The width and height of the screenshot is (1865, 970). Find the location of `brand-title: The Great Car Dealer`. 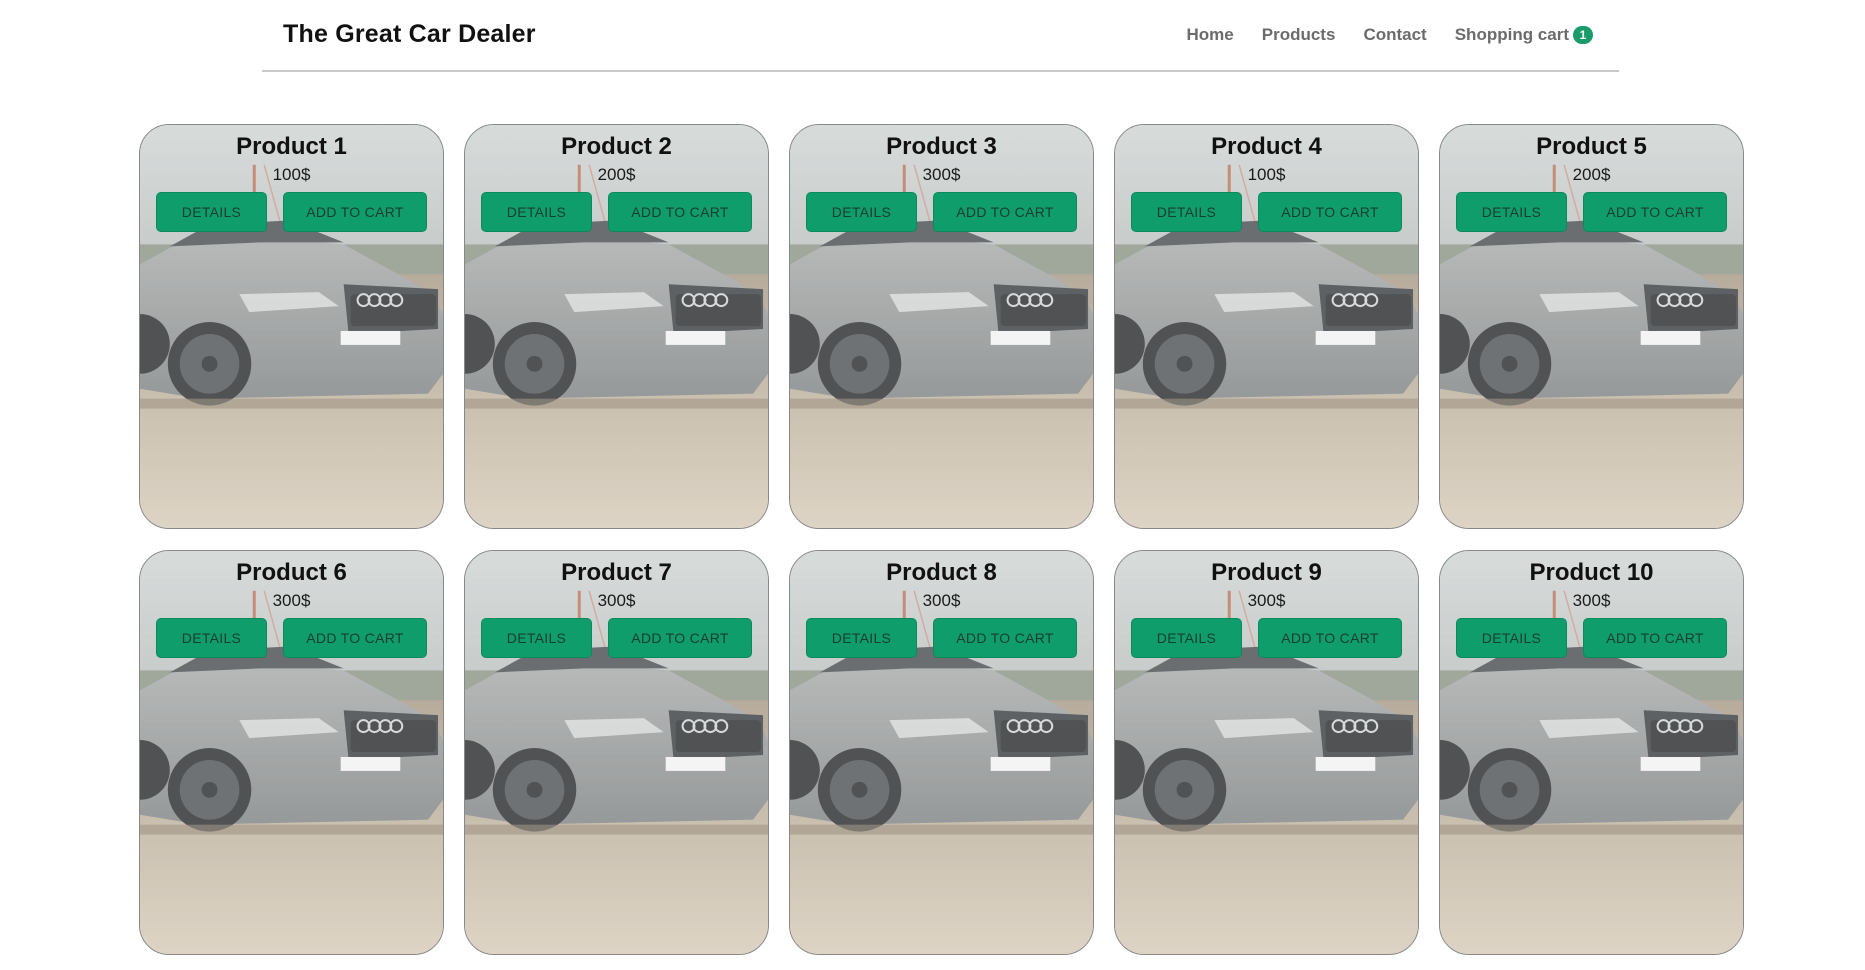

brand-title: The Great Car Dealer is located at coordinates (409, 34).